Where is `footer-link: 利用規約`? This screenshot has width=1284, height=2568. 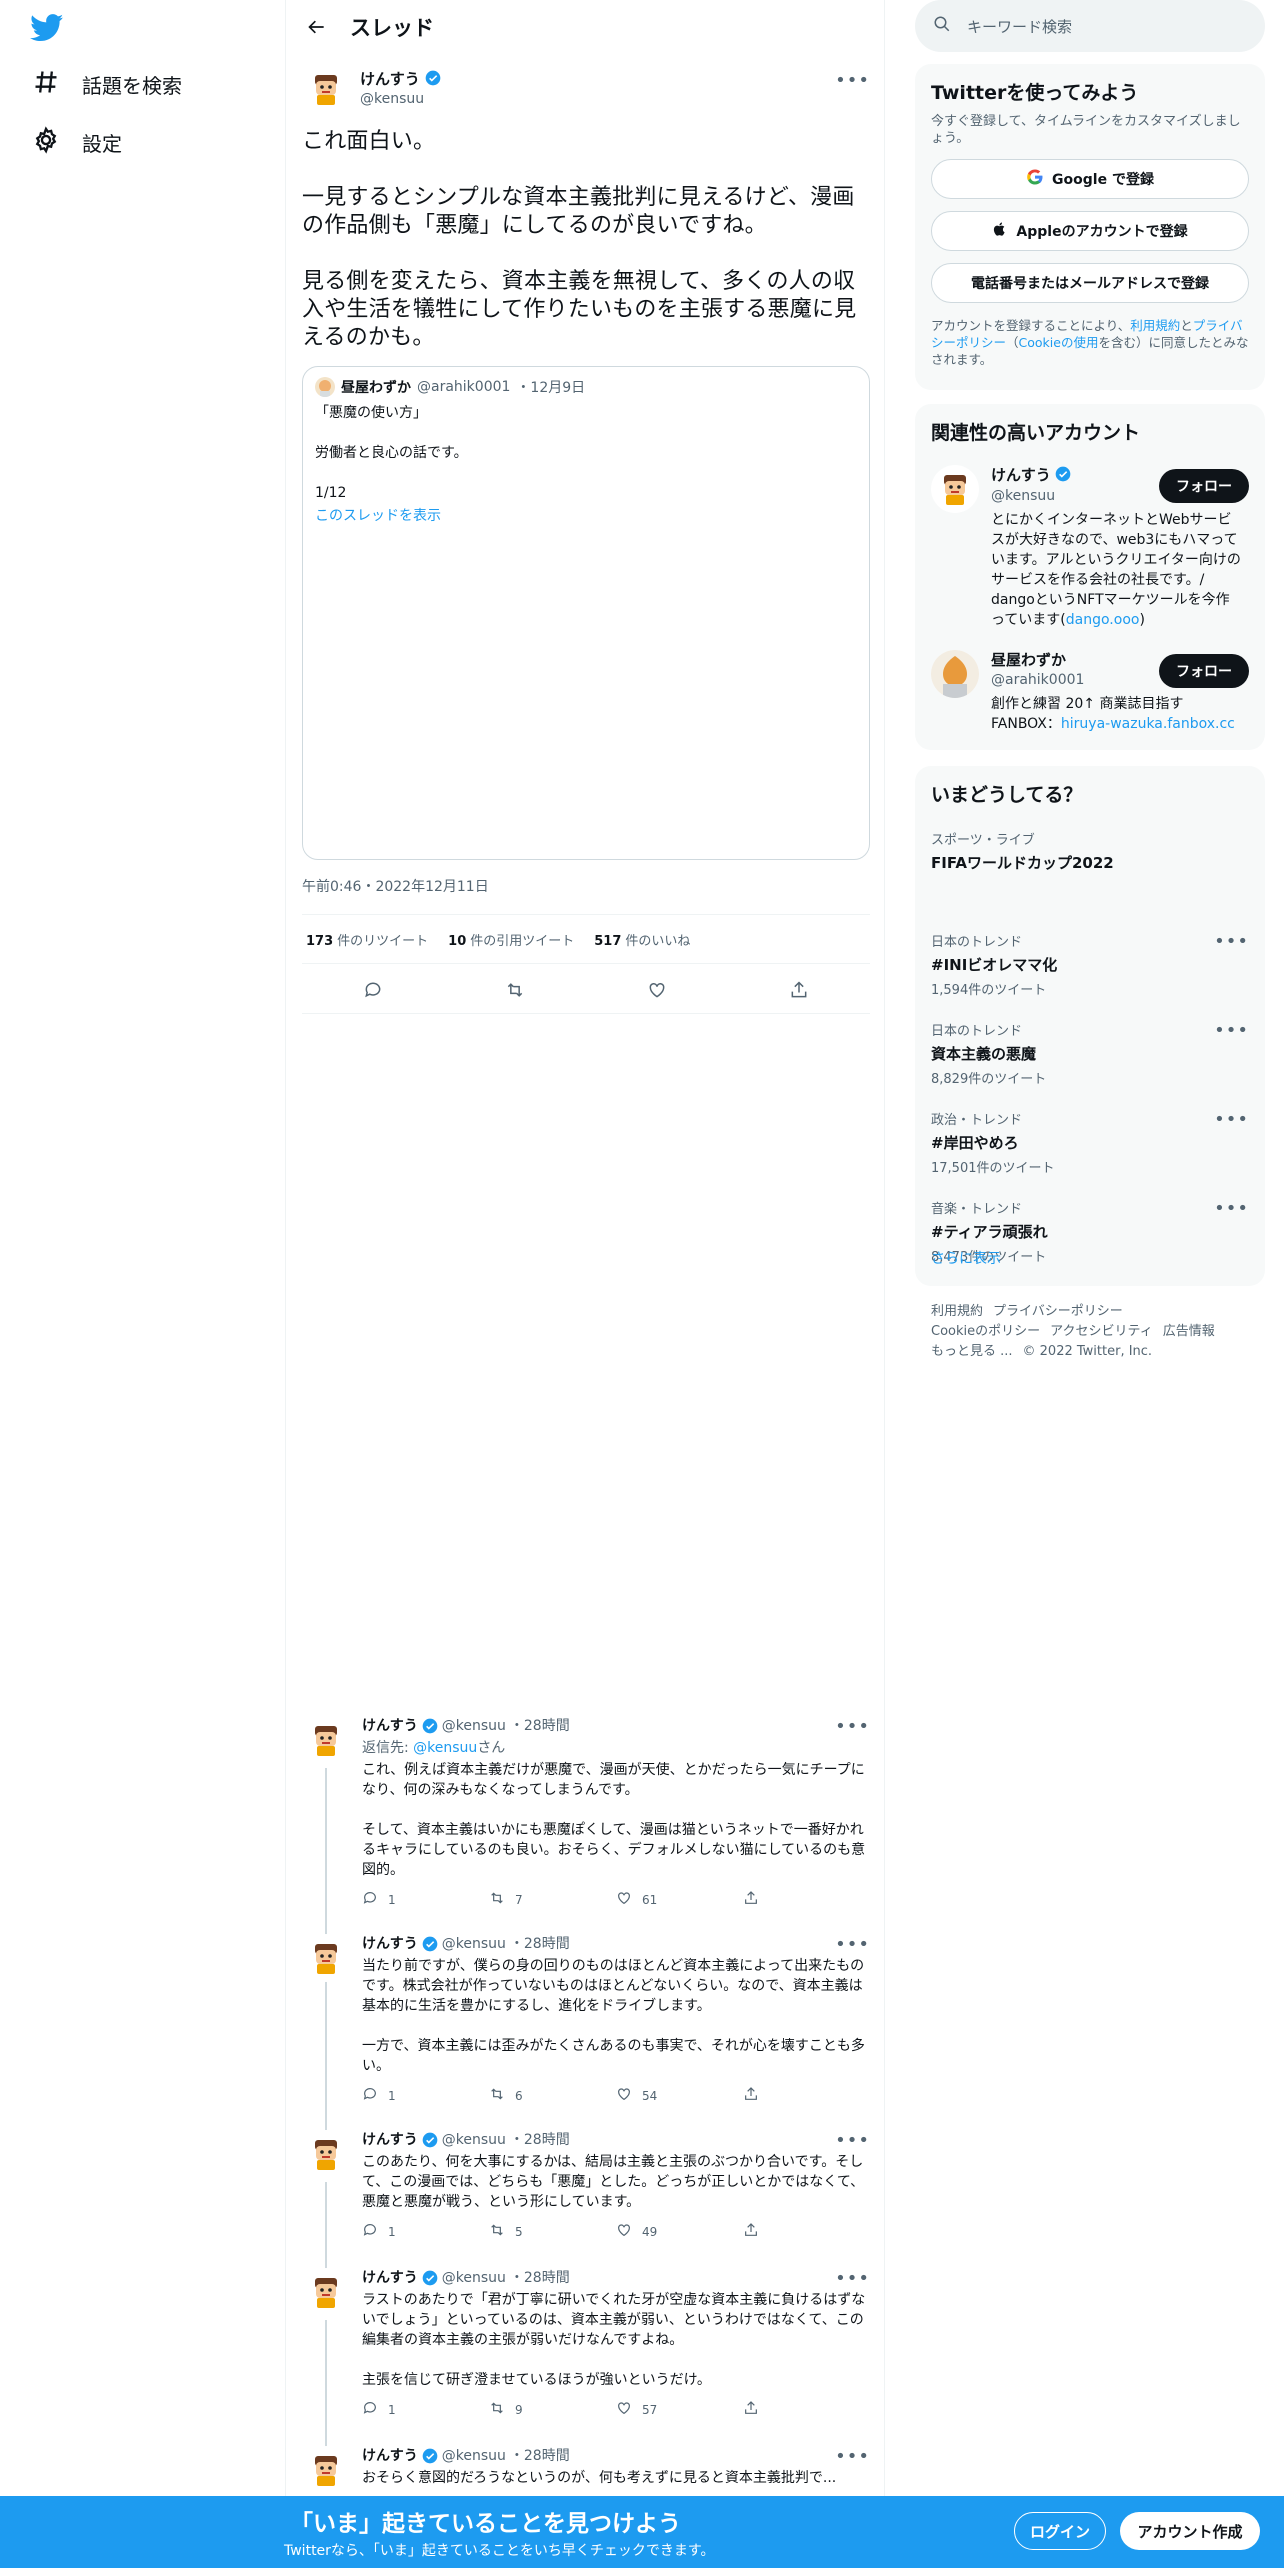 footer-link: 利用規約 is located at coordinates (957, 1311).